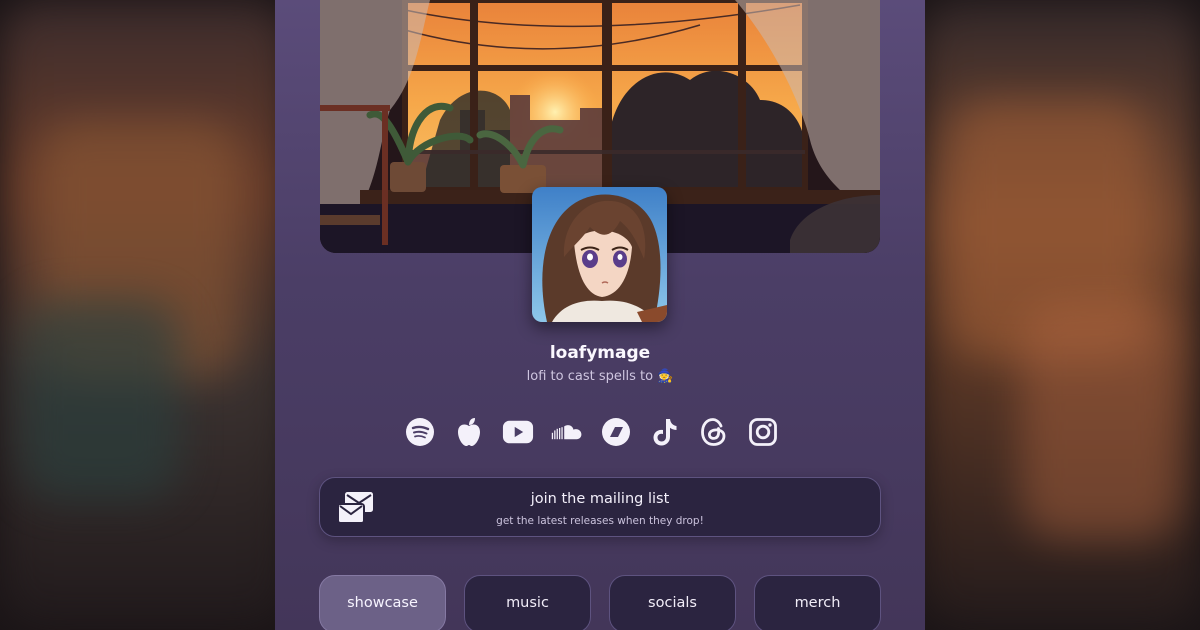 The image size is (1200, 630). I want to click on youtube-icon, so click(518, 432).